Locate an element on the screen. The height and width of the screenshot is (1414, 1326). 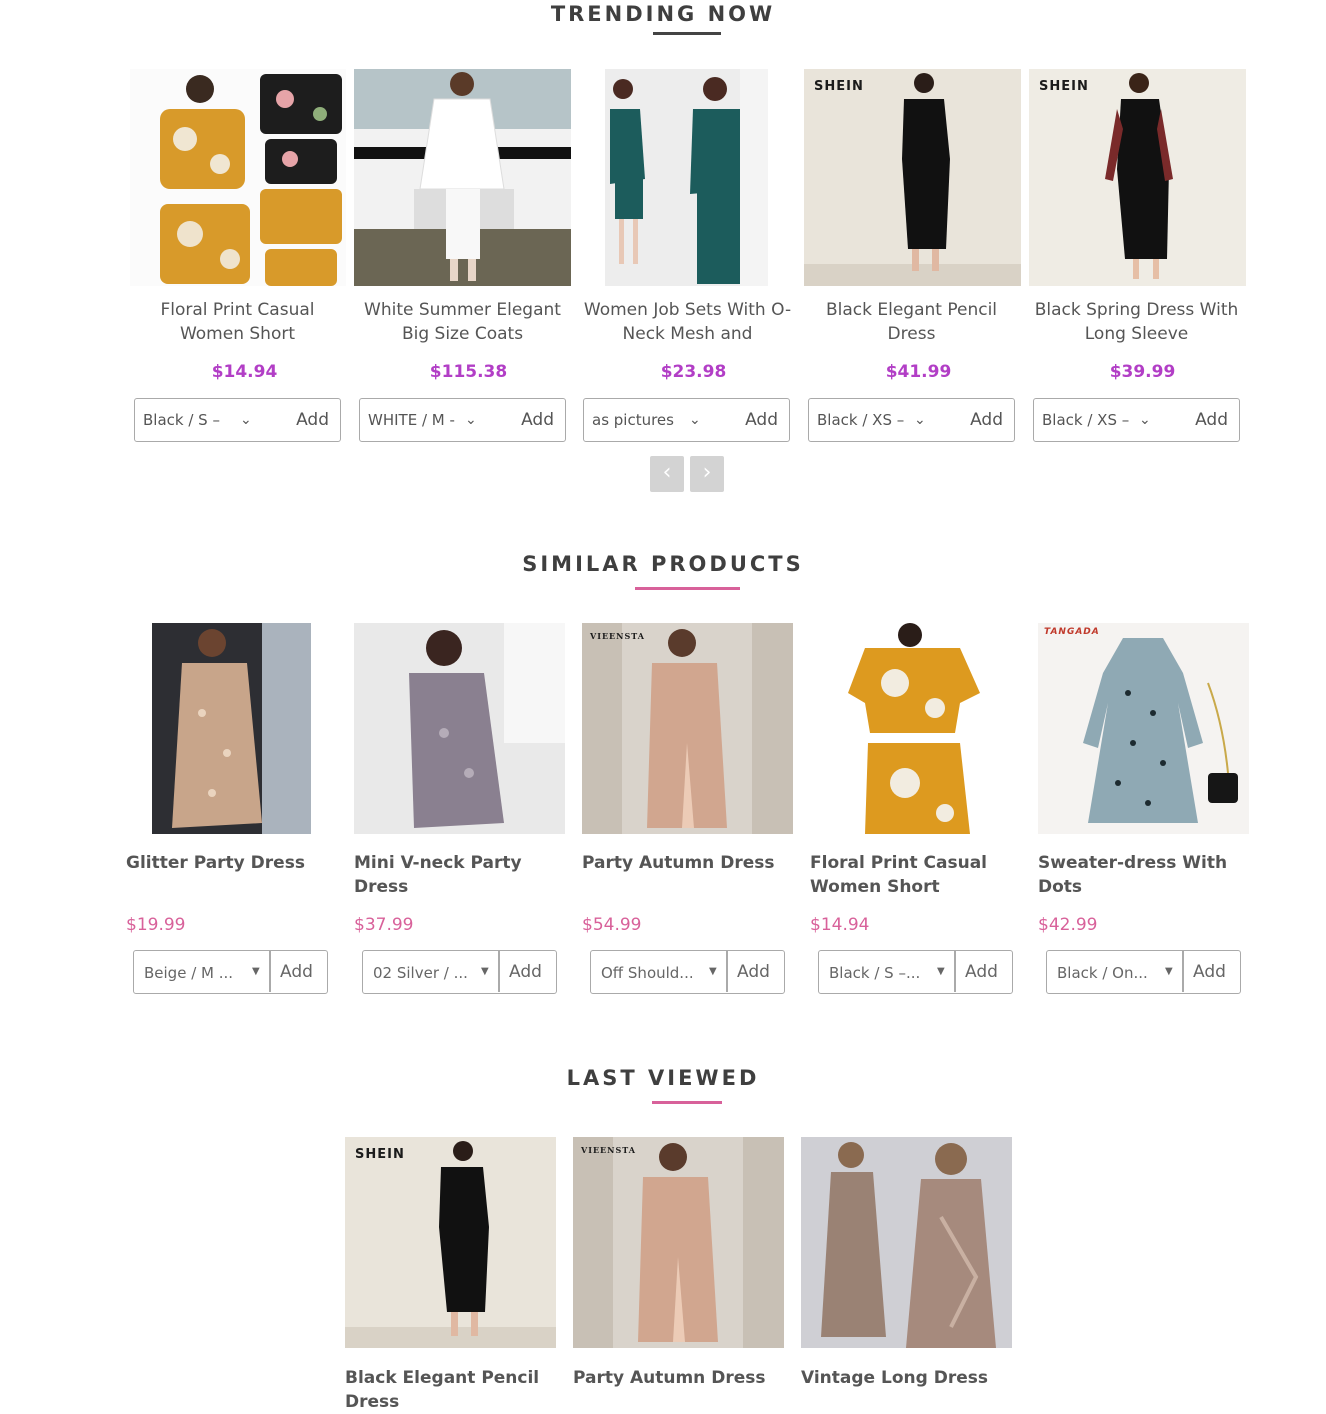
product-photo-teal-set is located at coordinates (686, 177).